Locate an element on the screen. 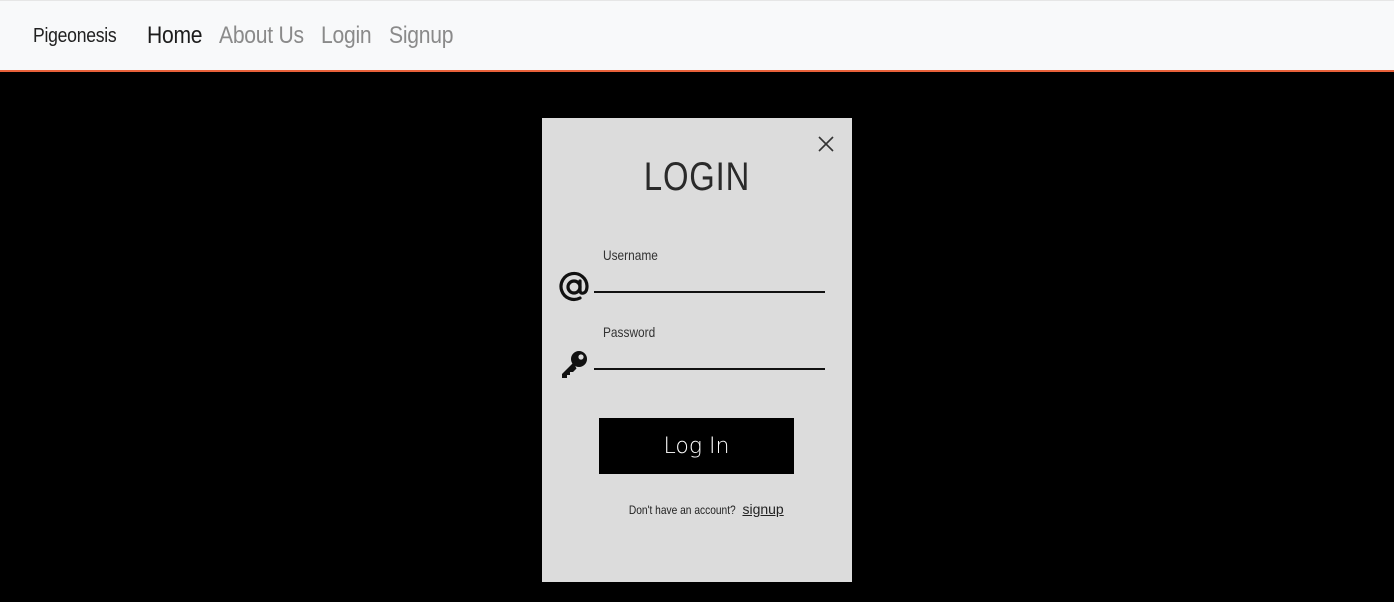  password-label: Password is located at coordinates (629, 332).